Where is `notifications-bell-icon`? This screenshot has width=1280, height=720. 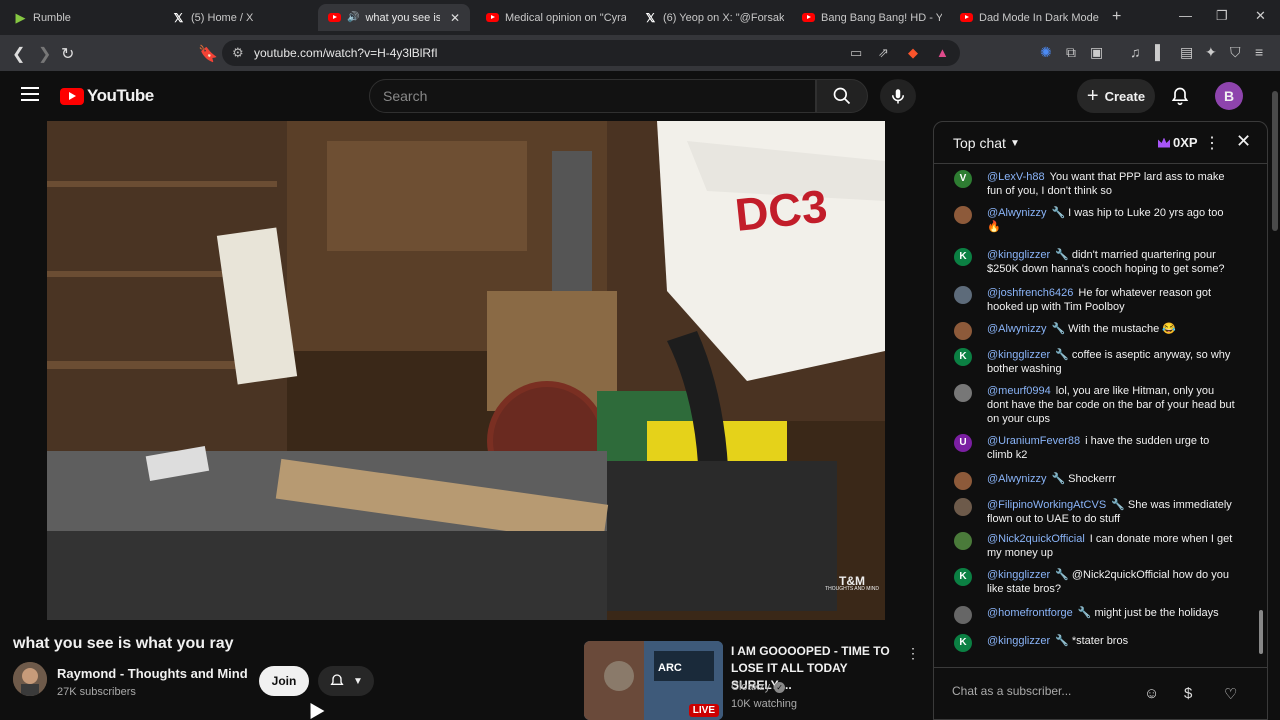
notifications-bell-icon is located at coordinates (1180, 96).